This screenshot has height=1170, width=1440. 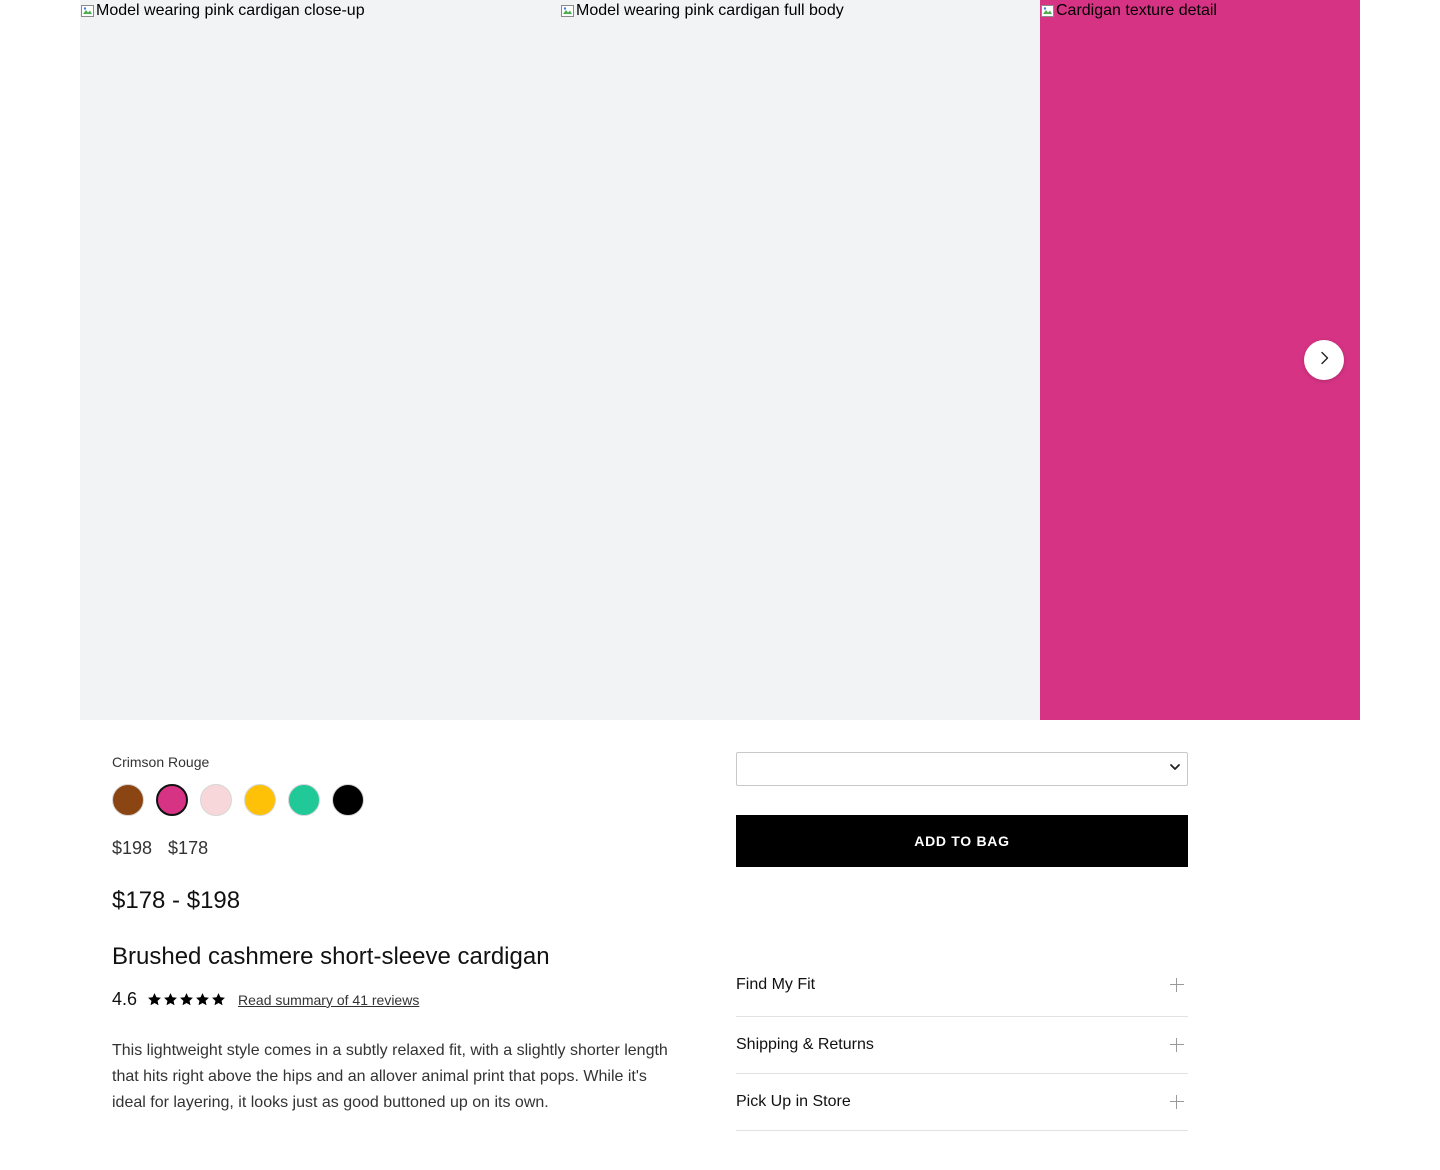 What do you see at coordinates (962, 841) in the screenshot?
I see `add-to-bag-button: ADD TO BAG` at bounding box center [962, 841].